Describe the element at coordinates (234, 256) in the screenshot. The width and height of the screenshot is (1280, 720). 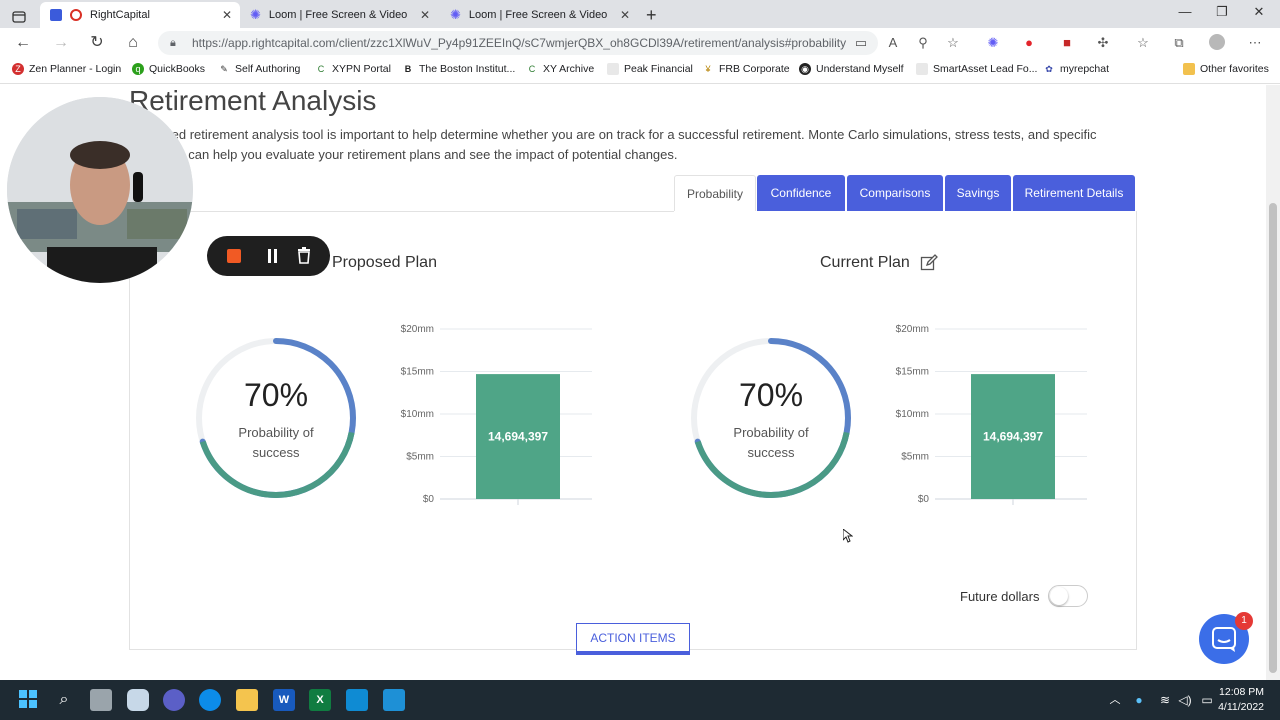
I see `stop-recording-button` at that location.